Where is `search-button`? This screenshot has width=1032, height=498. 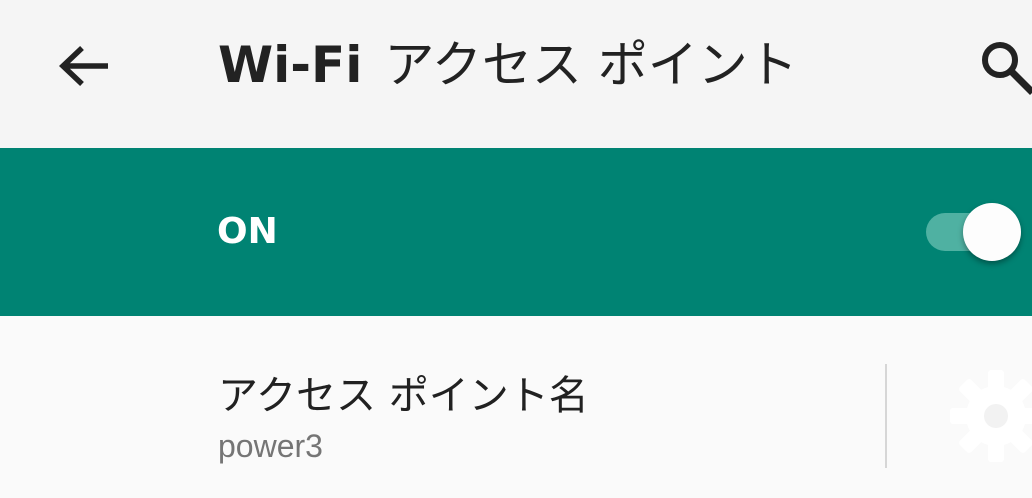
search-button is located at coordinates (1000, 66).